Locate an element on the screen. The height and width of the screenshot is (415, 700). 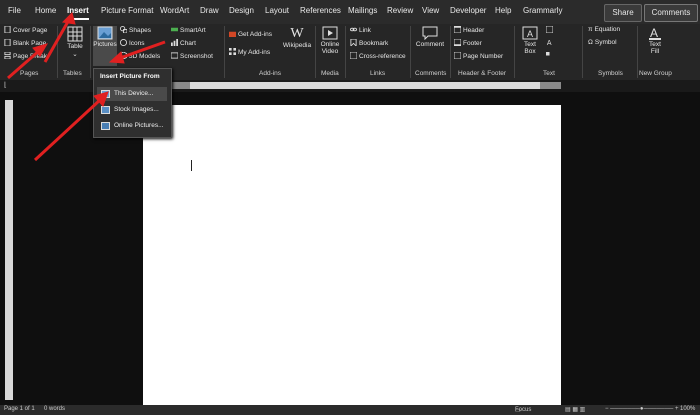
tab-layout: Layout is located at coordinates (277, 10).